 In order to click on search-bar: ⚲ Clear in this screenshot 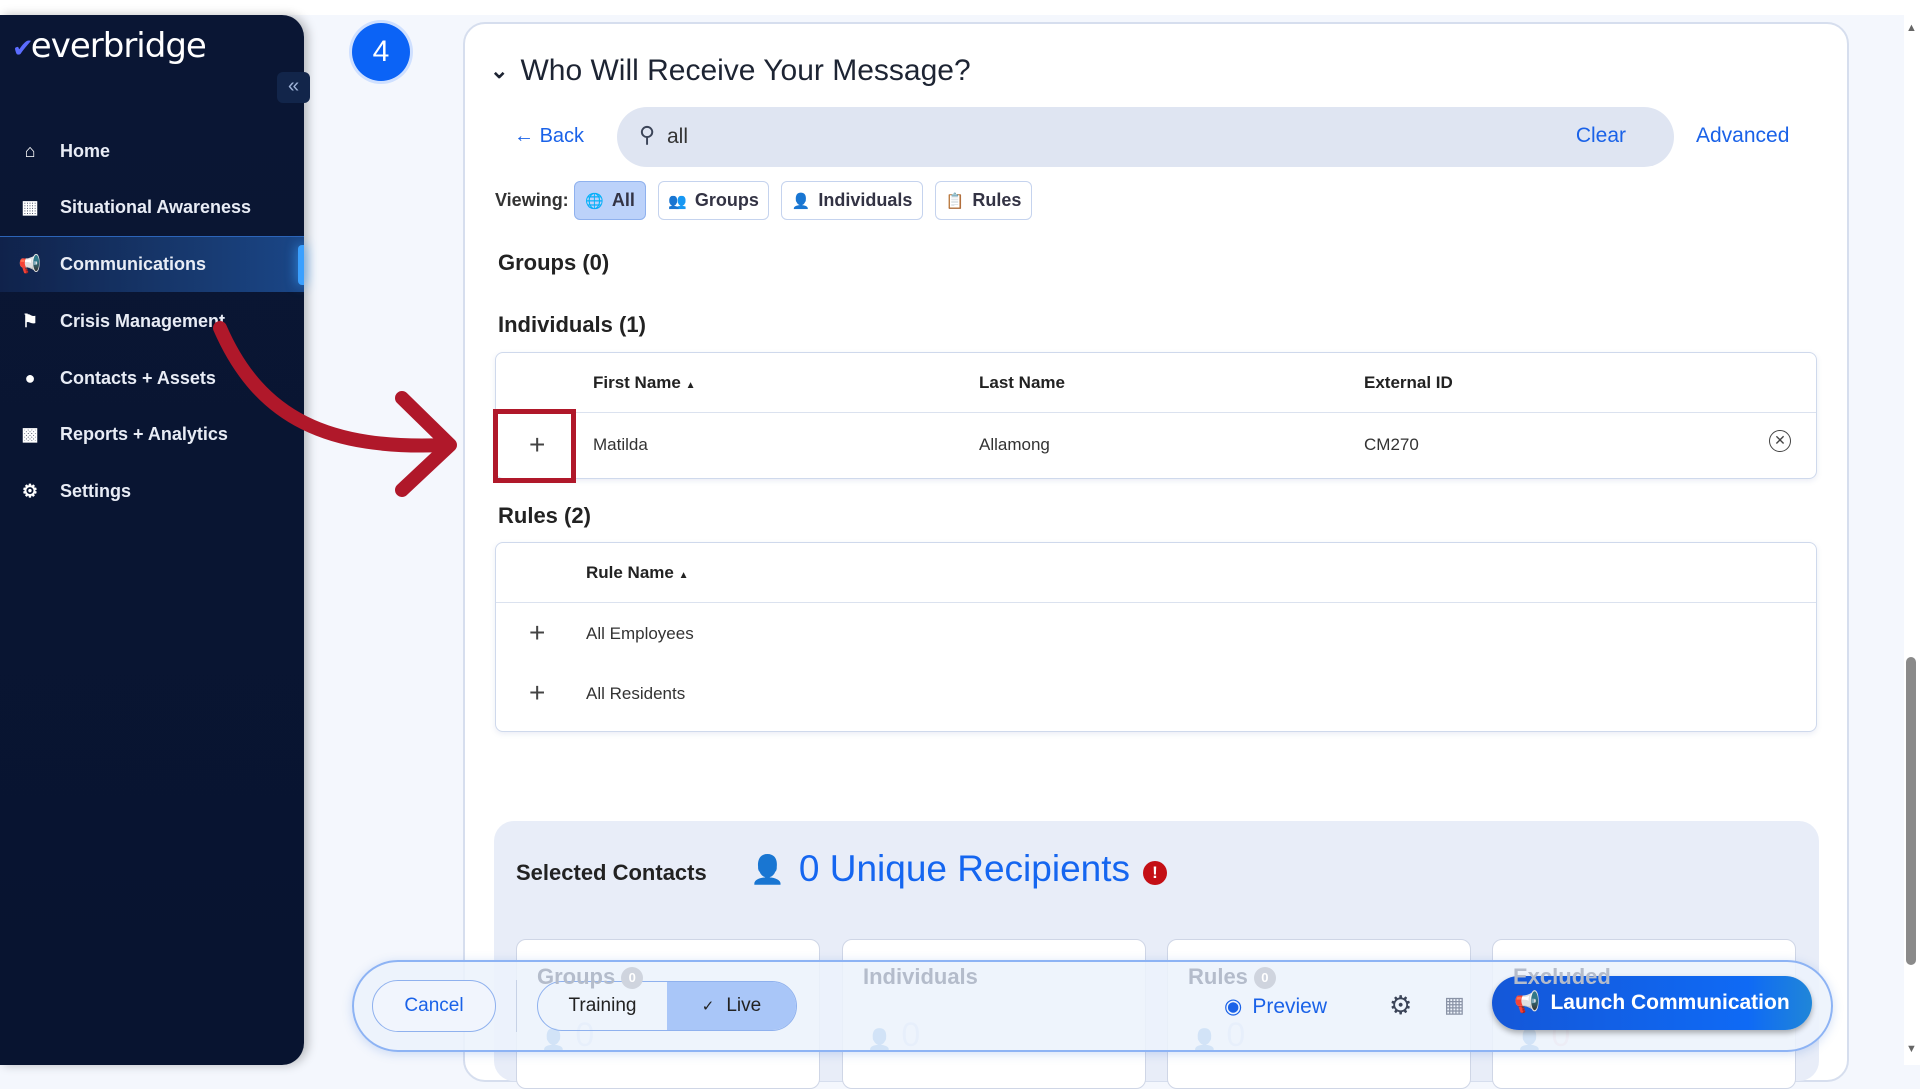, I will do `click(1145, 137)`.